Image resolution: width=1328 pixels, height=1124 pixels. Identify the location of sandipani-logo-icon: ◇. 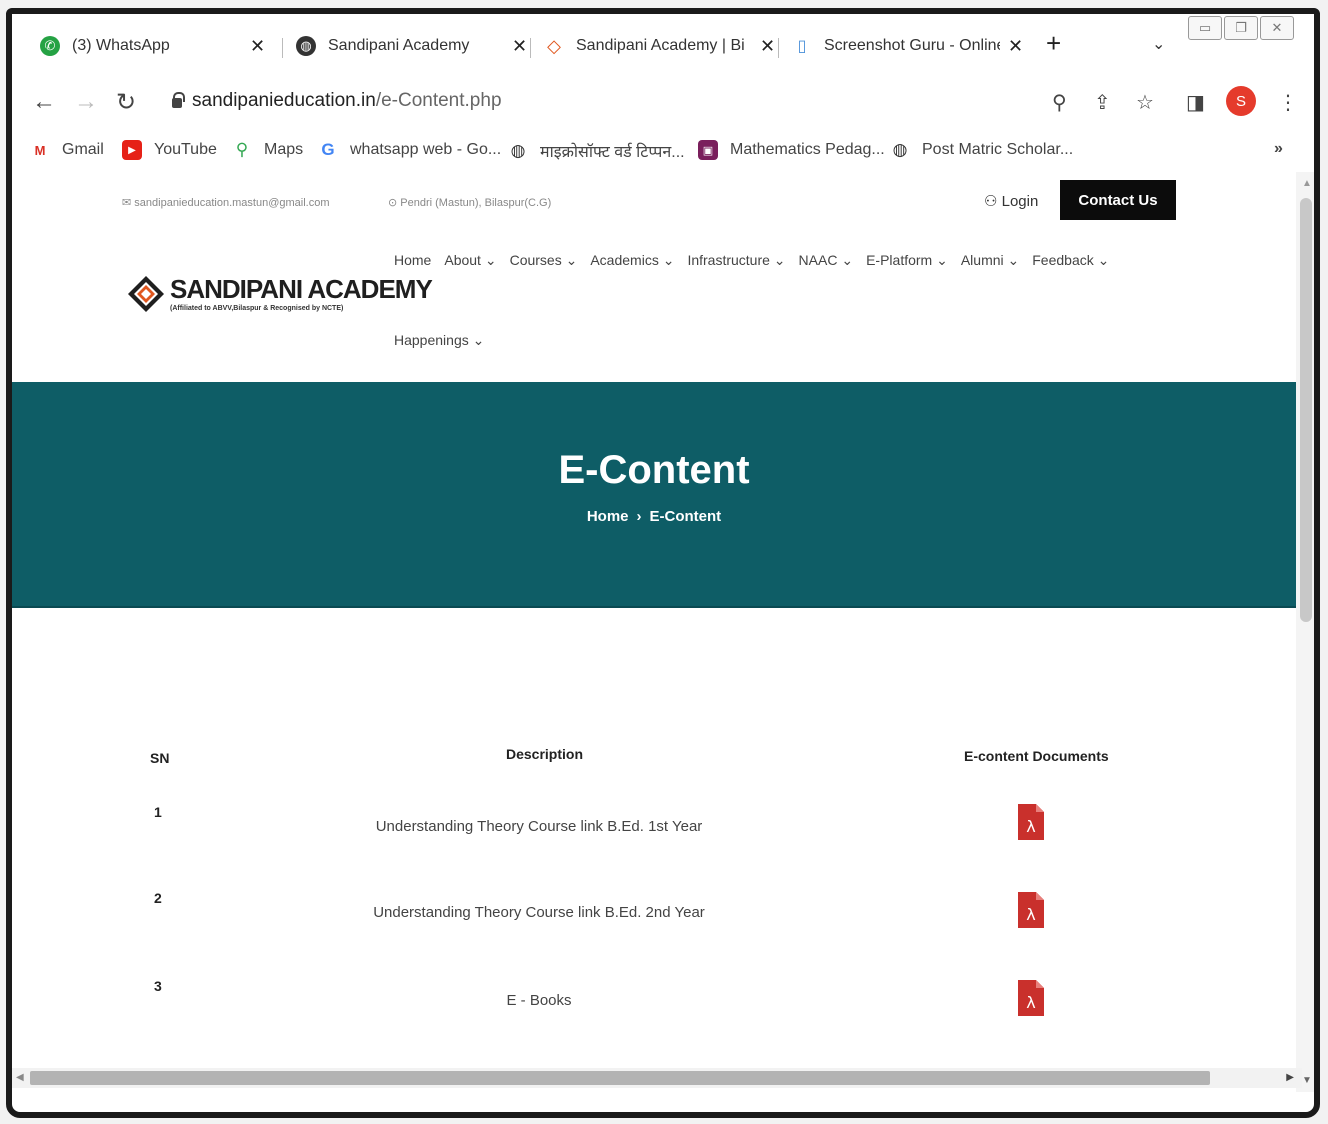
(554, 46).